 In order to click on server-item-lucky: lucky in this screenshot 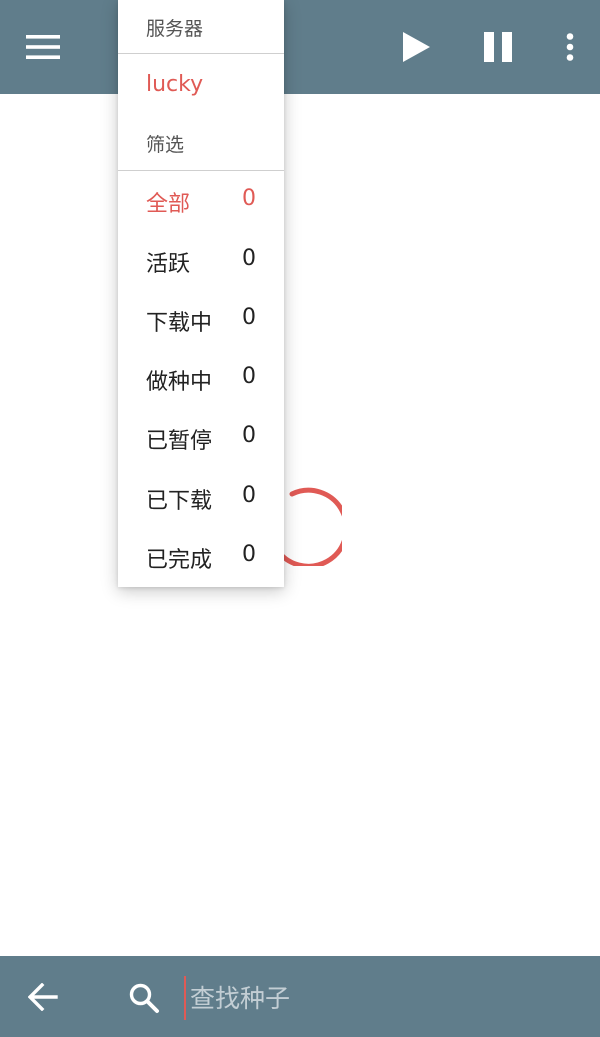, I will do `click(174, 84)`.